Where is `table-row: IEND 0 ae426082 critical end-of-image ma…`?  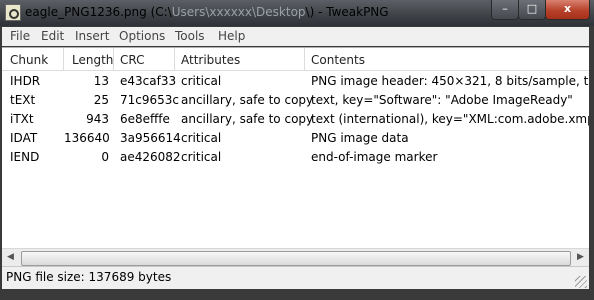
table-row: IEND 0 ae426082 critical end-of-image ma… is located at coordinates (295, 156).